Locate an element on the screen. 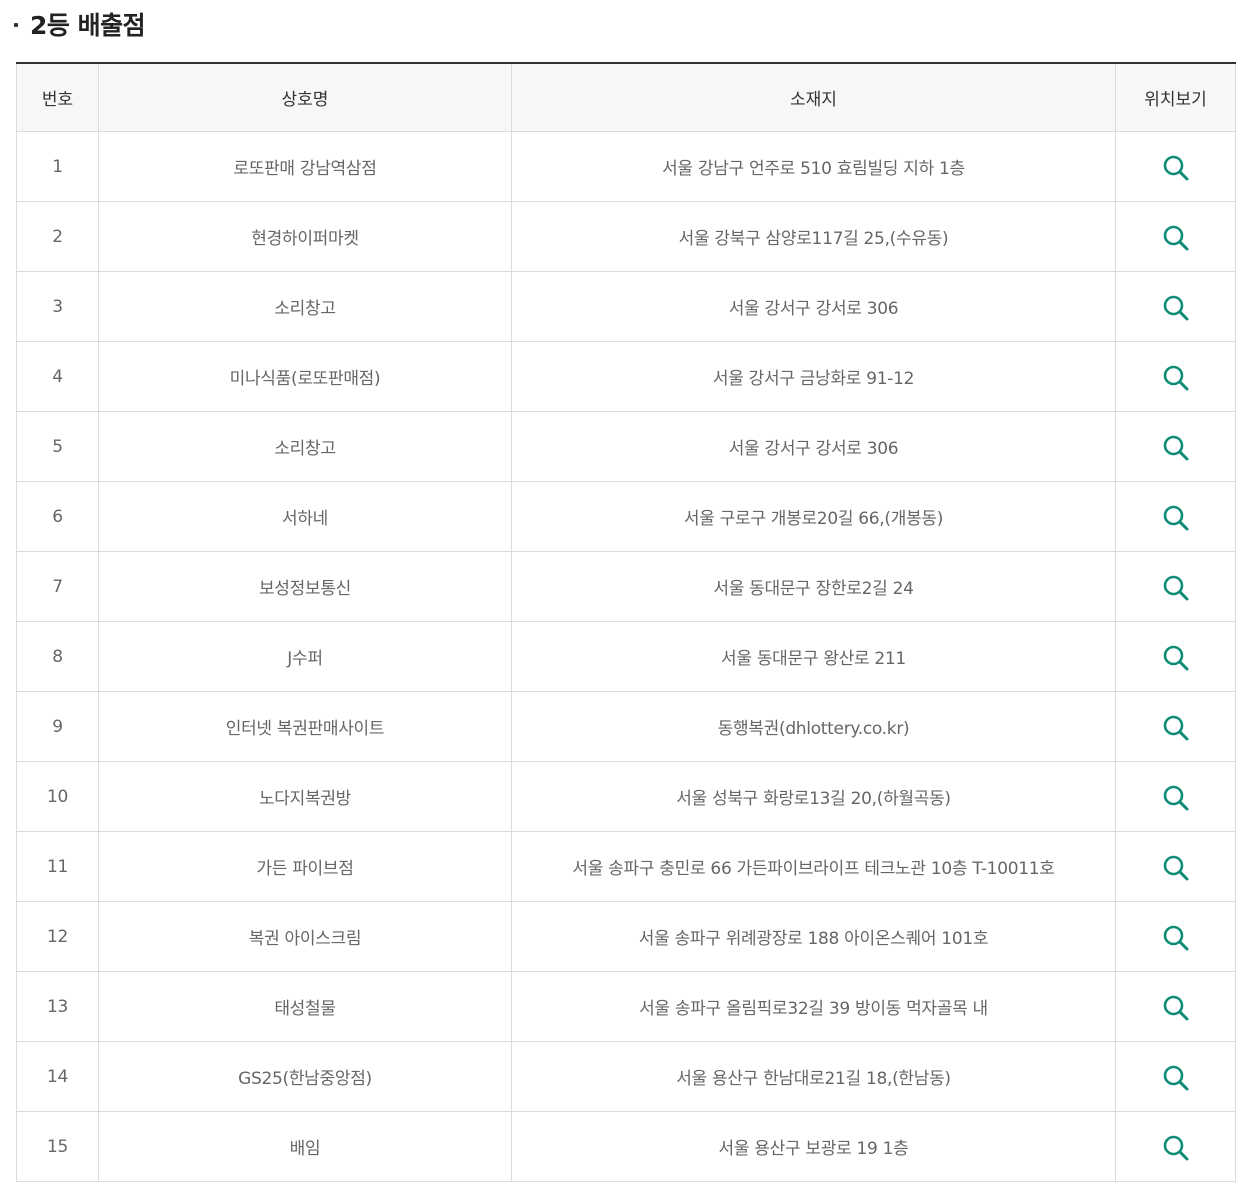  table-row: 13 태성철물 서울 송파구 올림픽로32길 39 방이동 먹자골목 내 is located at coordinates (626, 1006).